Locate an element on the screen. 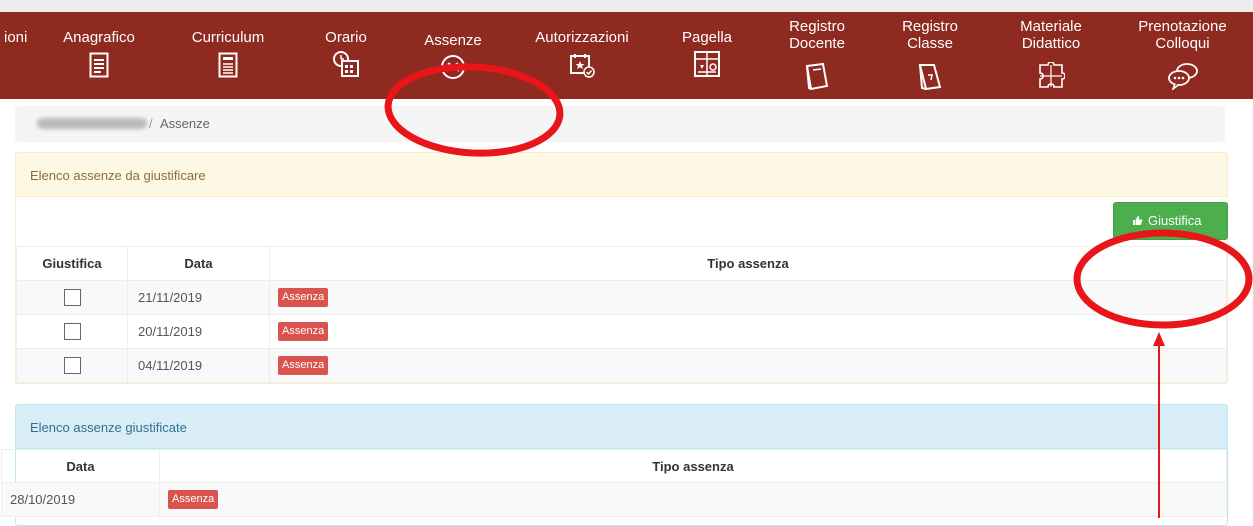 This screenshot has width=1253, height=526. curriculum-icon is located at coordinates (228, 65).